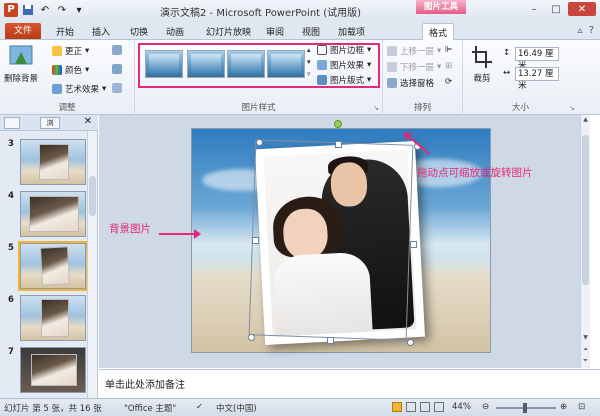  Describe the element at coordinates (417, 52) in the screenshot. I see `bring-forward-label: 上移一层` at that location.